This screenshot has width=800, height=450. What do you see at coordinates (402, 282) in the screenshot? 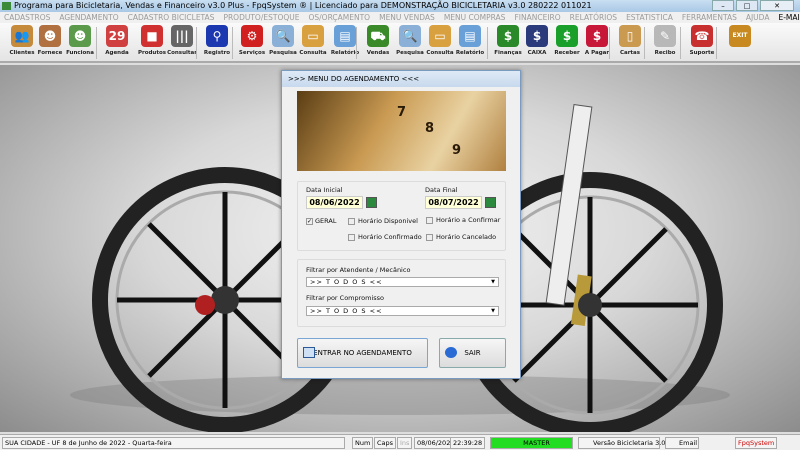
I see `atendente-select: >> T O D O S << ▼` at bounding box center [402, 282].